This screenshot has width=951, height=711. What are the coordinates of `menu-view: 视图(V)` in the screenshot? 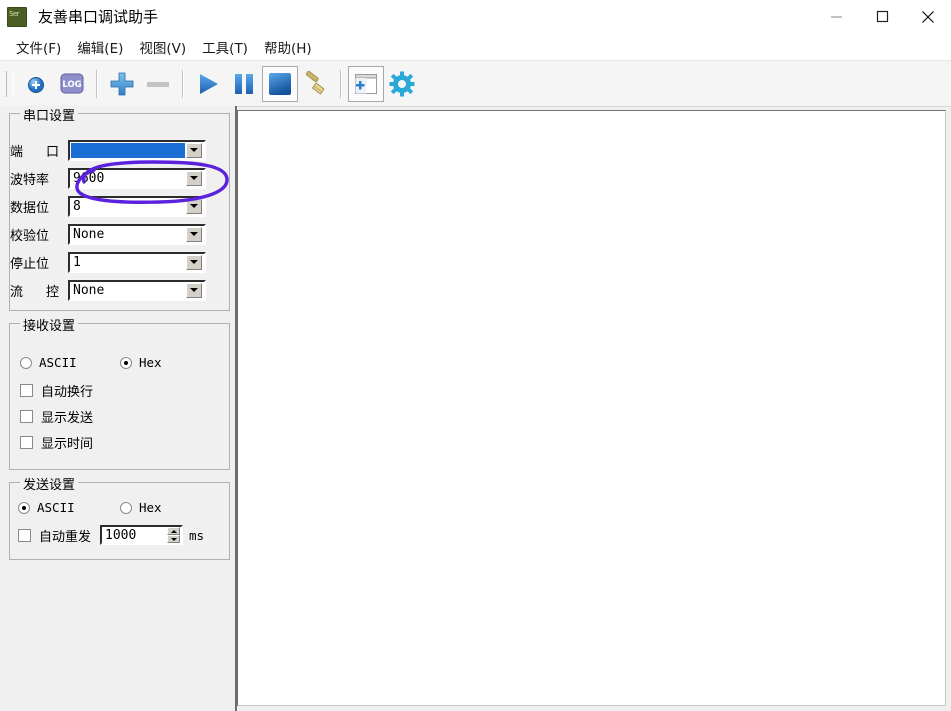 It's located at (162, 47).